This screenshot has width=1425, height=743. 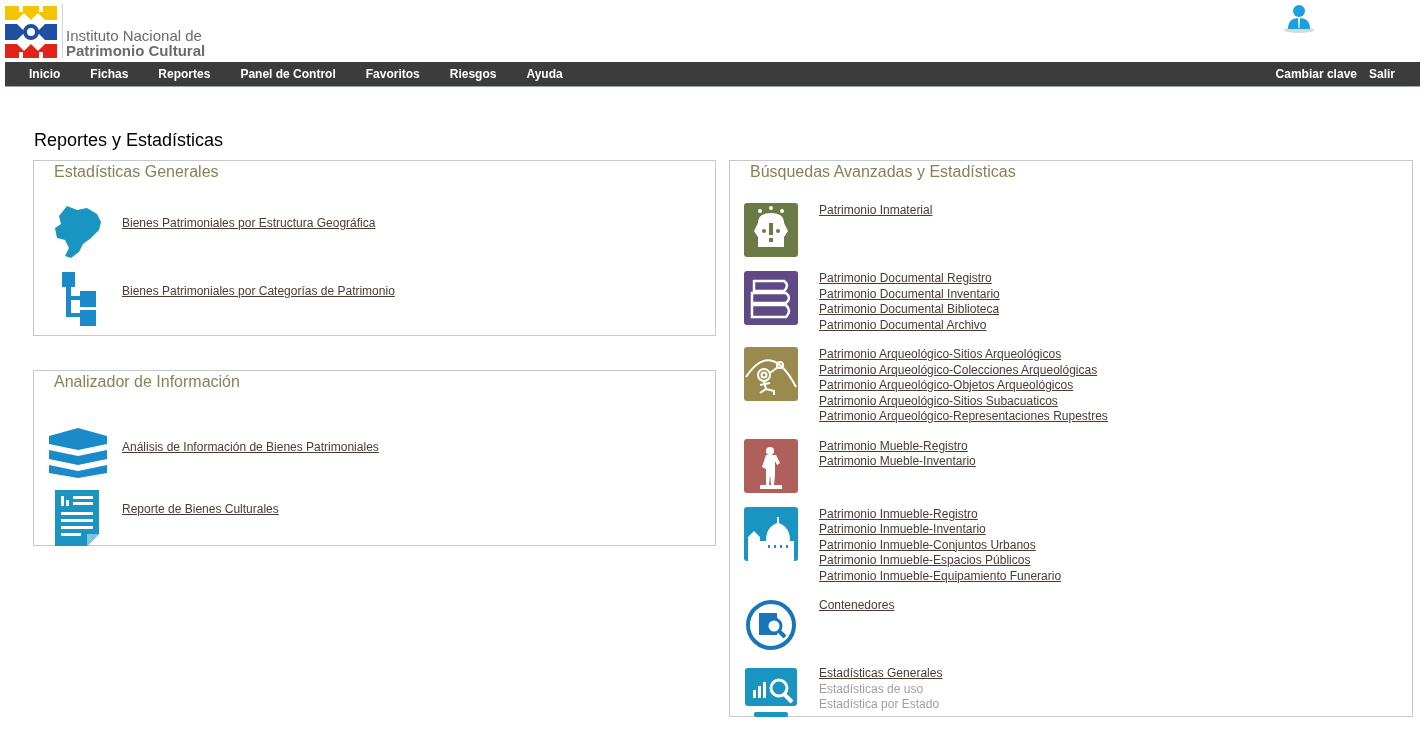 I want to click on search-book-icon, so click(x=771, y=625).